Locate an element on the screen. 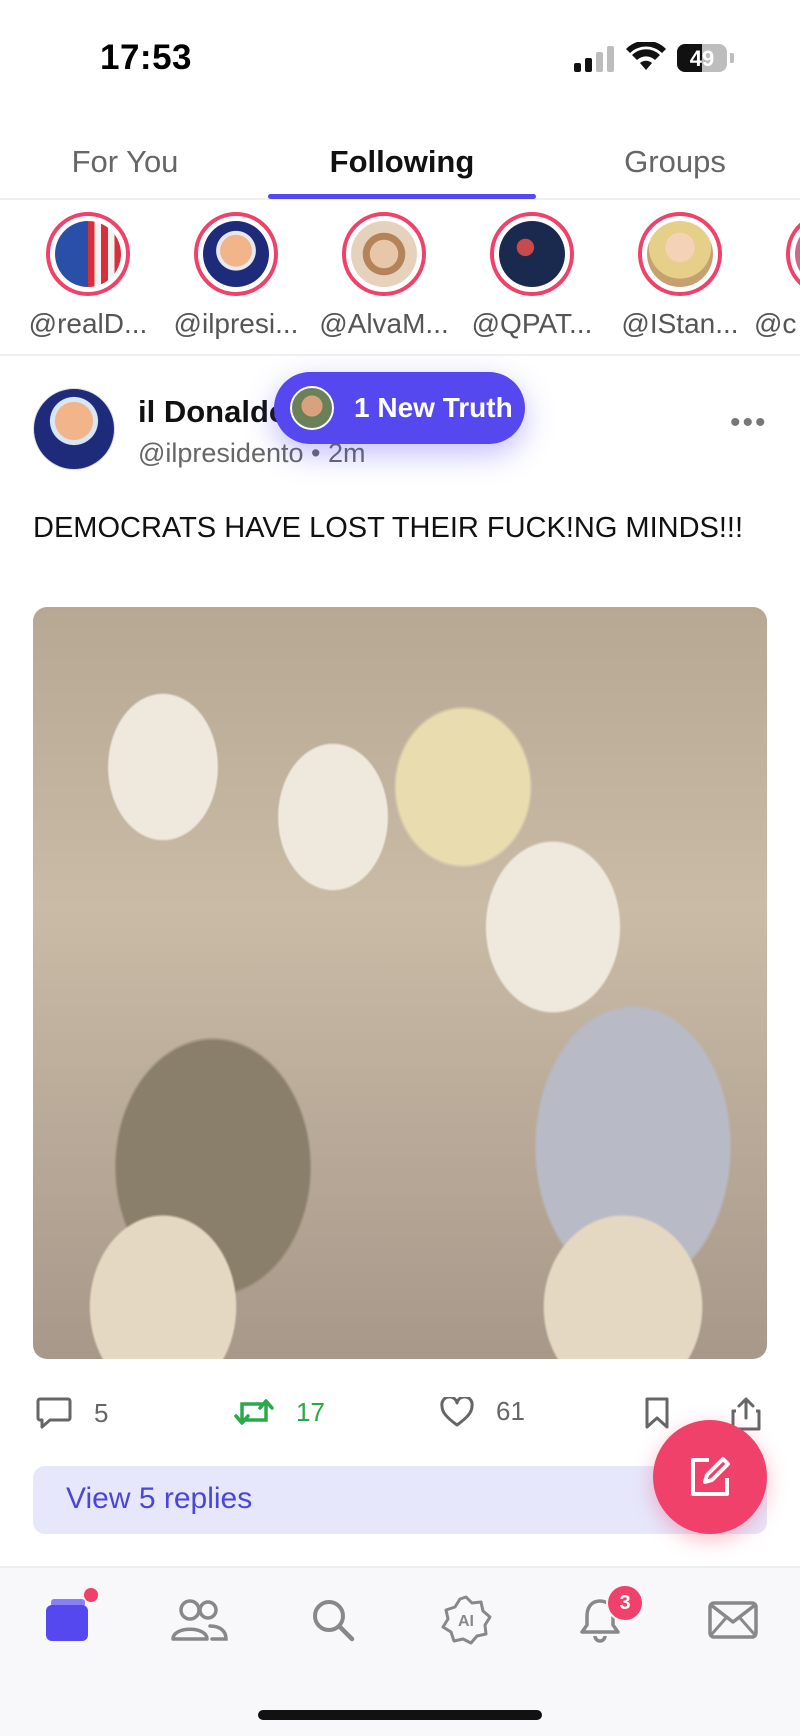 The height and width of the screenshot is (1736, 800). feed-icon is located at coordinates (67, 1620).